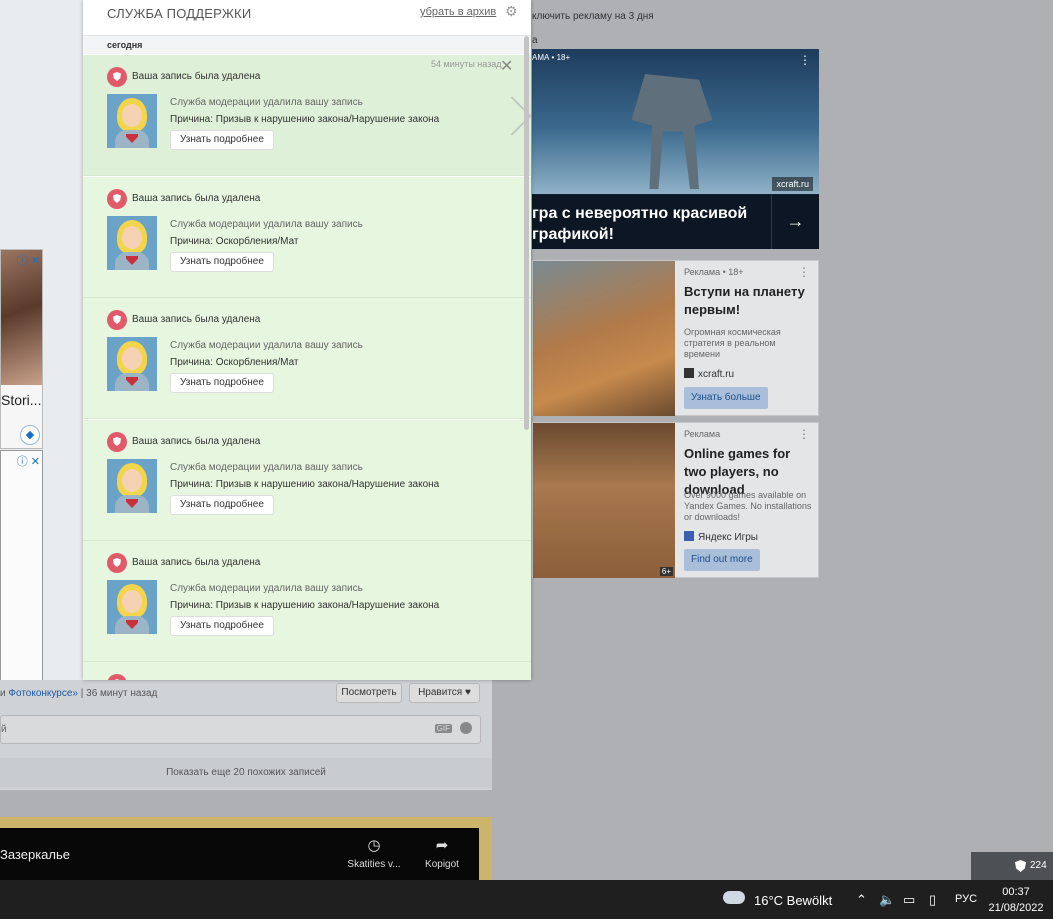 The width and height of the screenshot is (1053, 919). What do you see at coordinates (443, 728) in the screenshot?
I see `gif-icon: GIF` at bounding box center [443, 728].